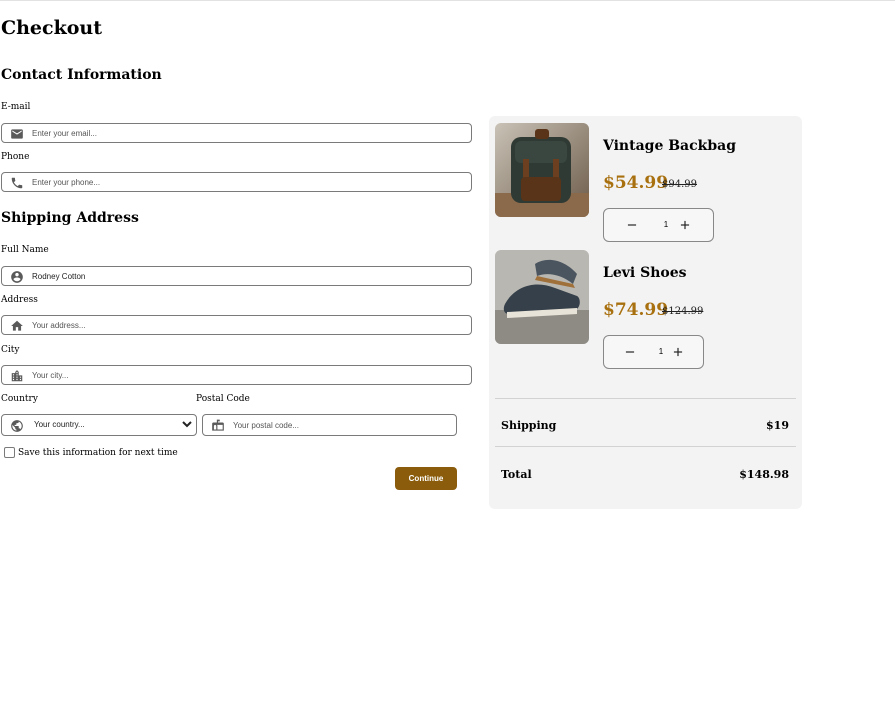 The width and height of the screenshot is (895, 703). I want to click on shoes-image, so click(542, 297).